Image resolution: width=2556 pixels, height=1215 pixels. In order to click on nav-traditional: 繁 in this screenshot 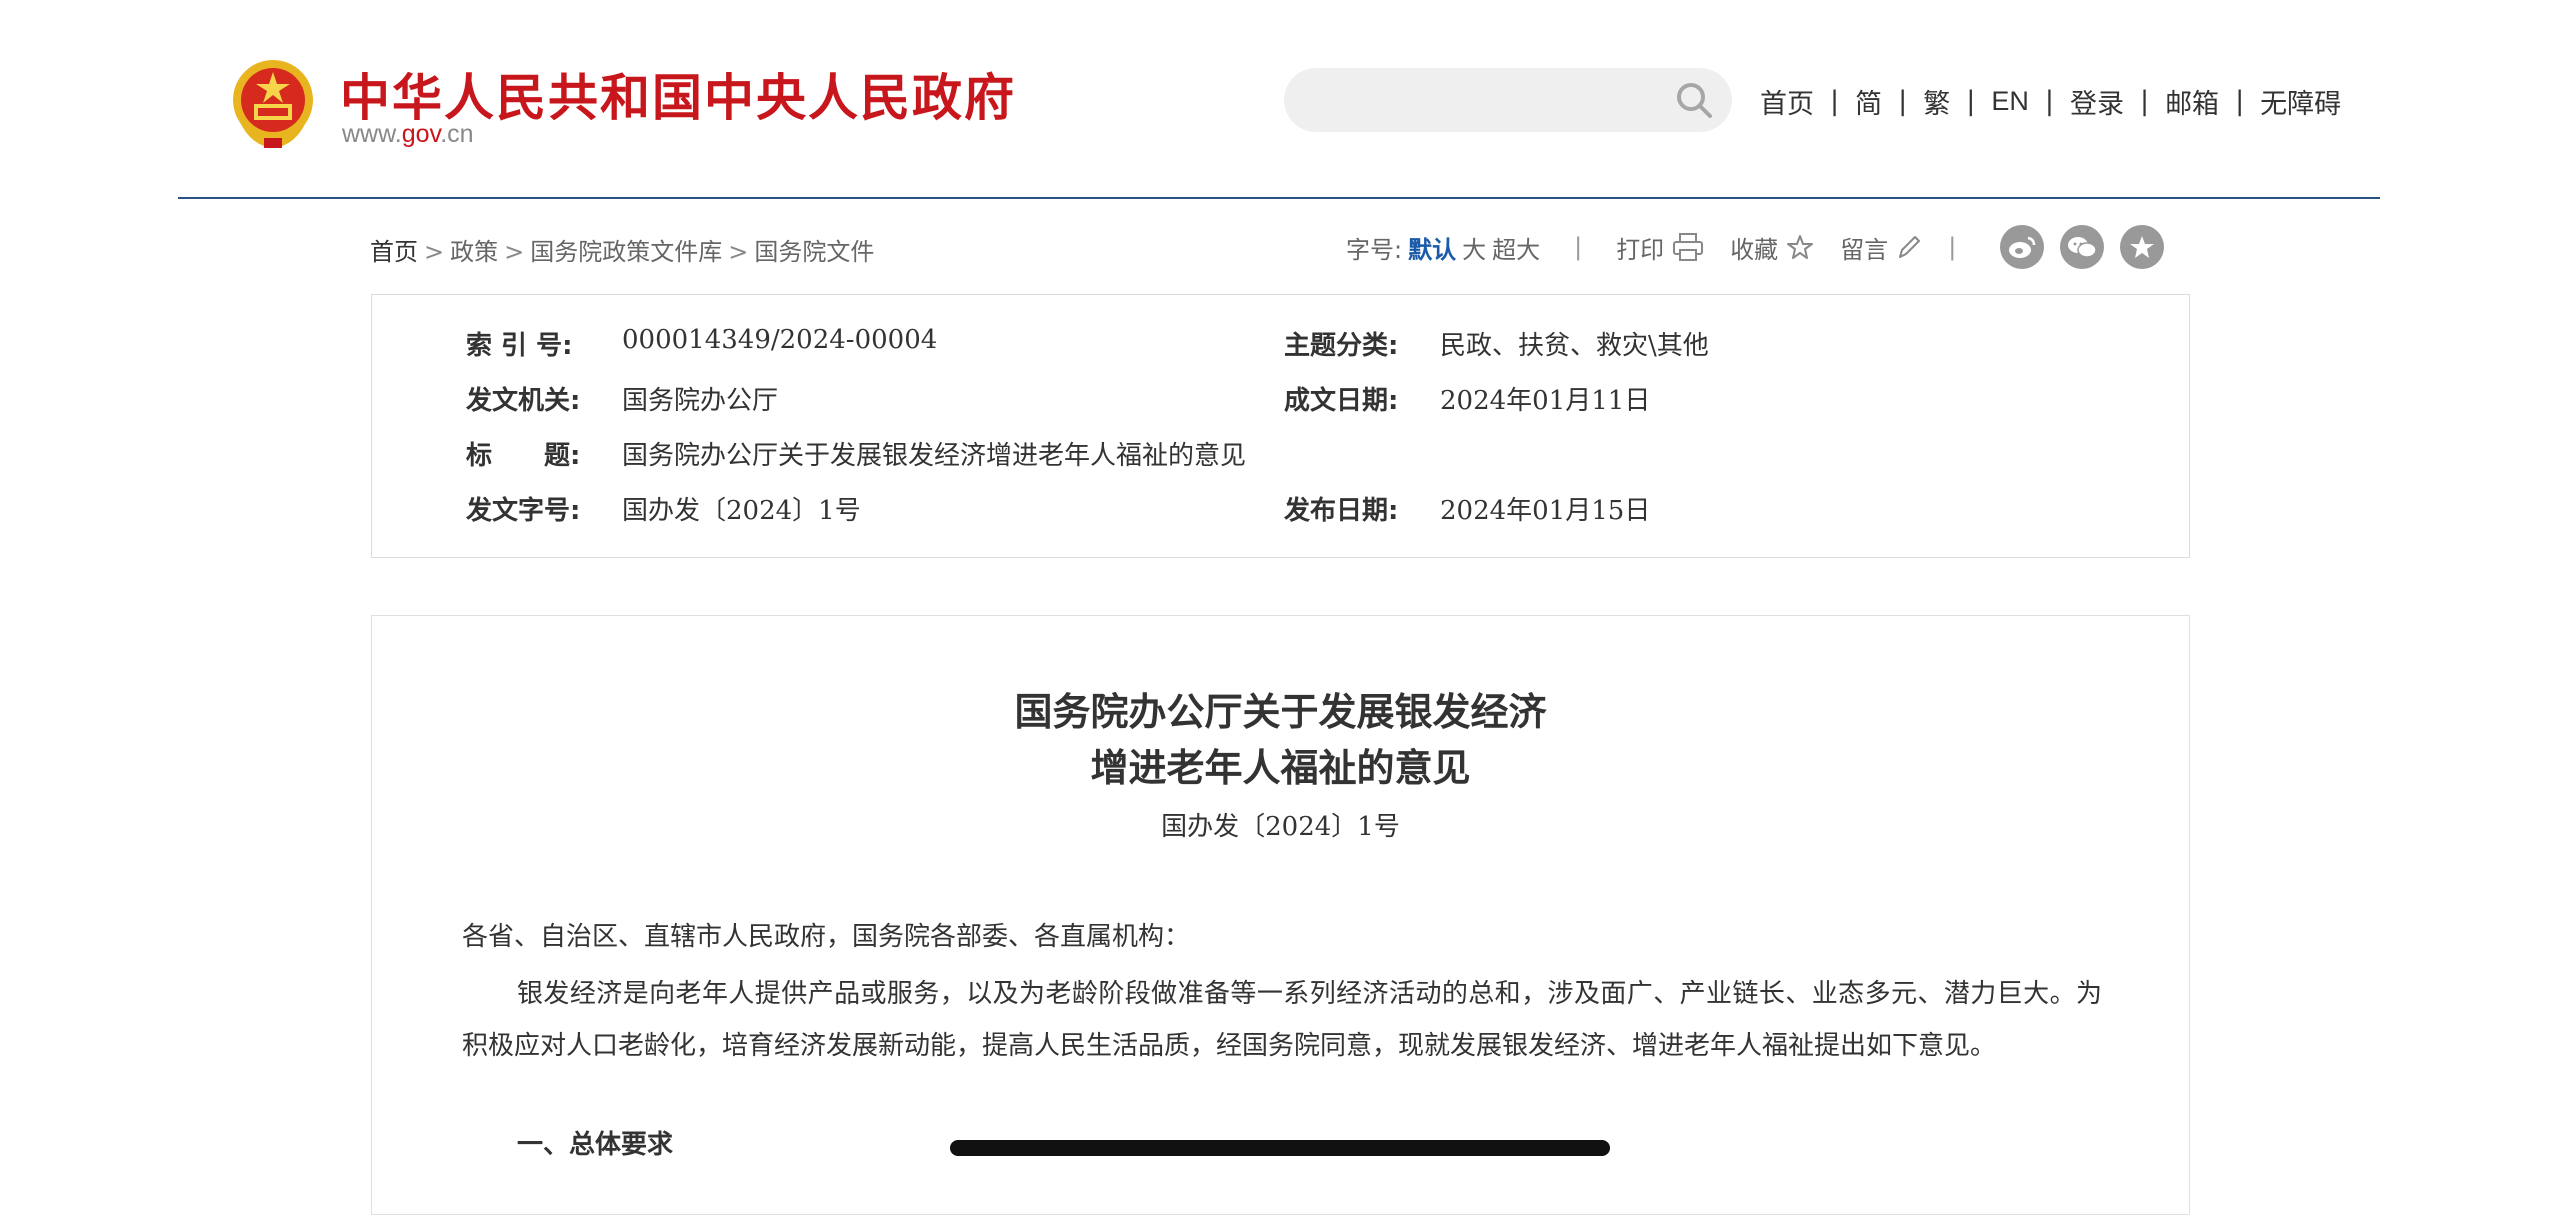, I will do `click(1936, 101)`.